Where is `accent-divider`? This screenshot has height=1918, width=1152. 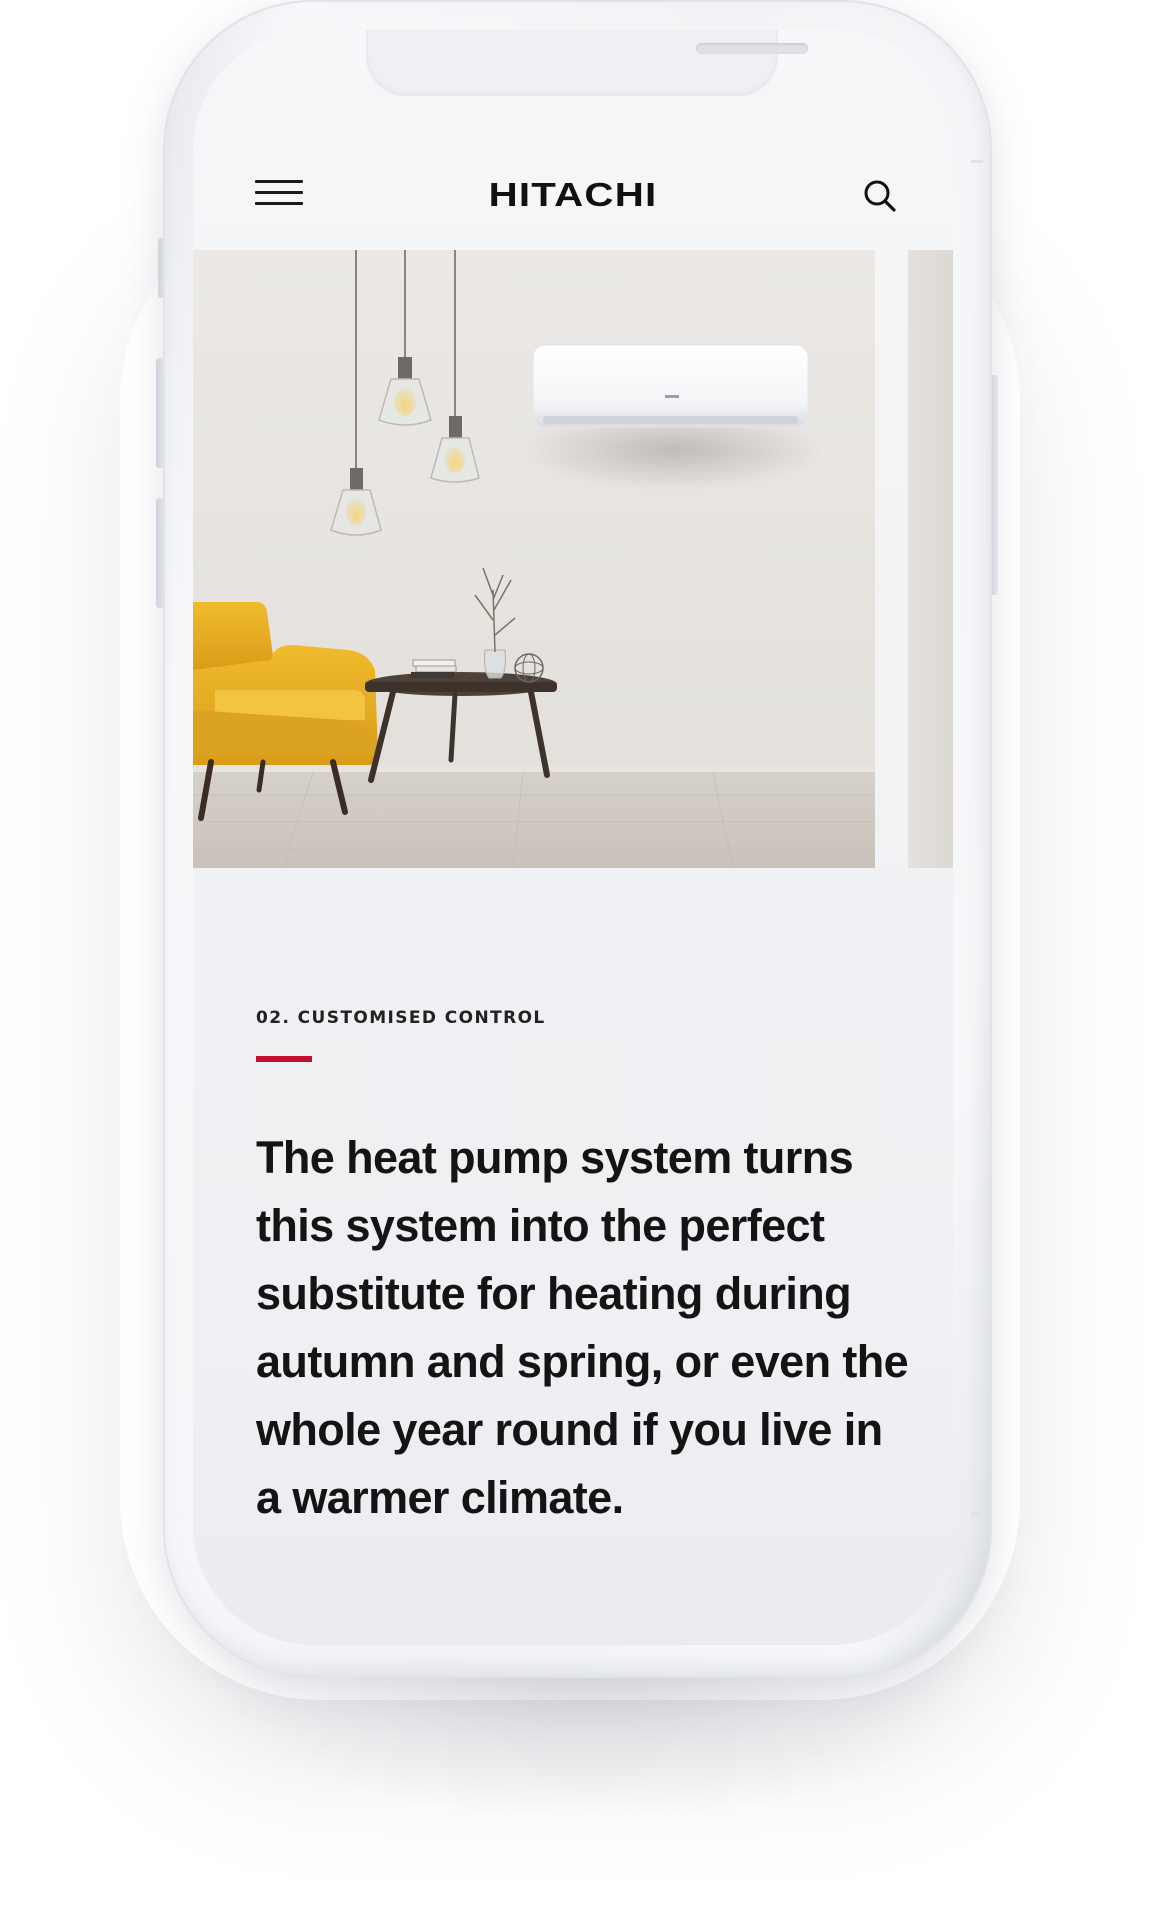
accent-divider is located at coordinates (284, 1059).